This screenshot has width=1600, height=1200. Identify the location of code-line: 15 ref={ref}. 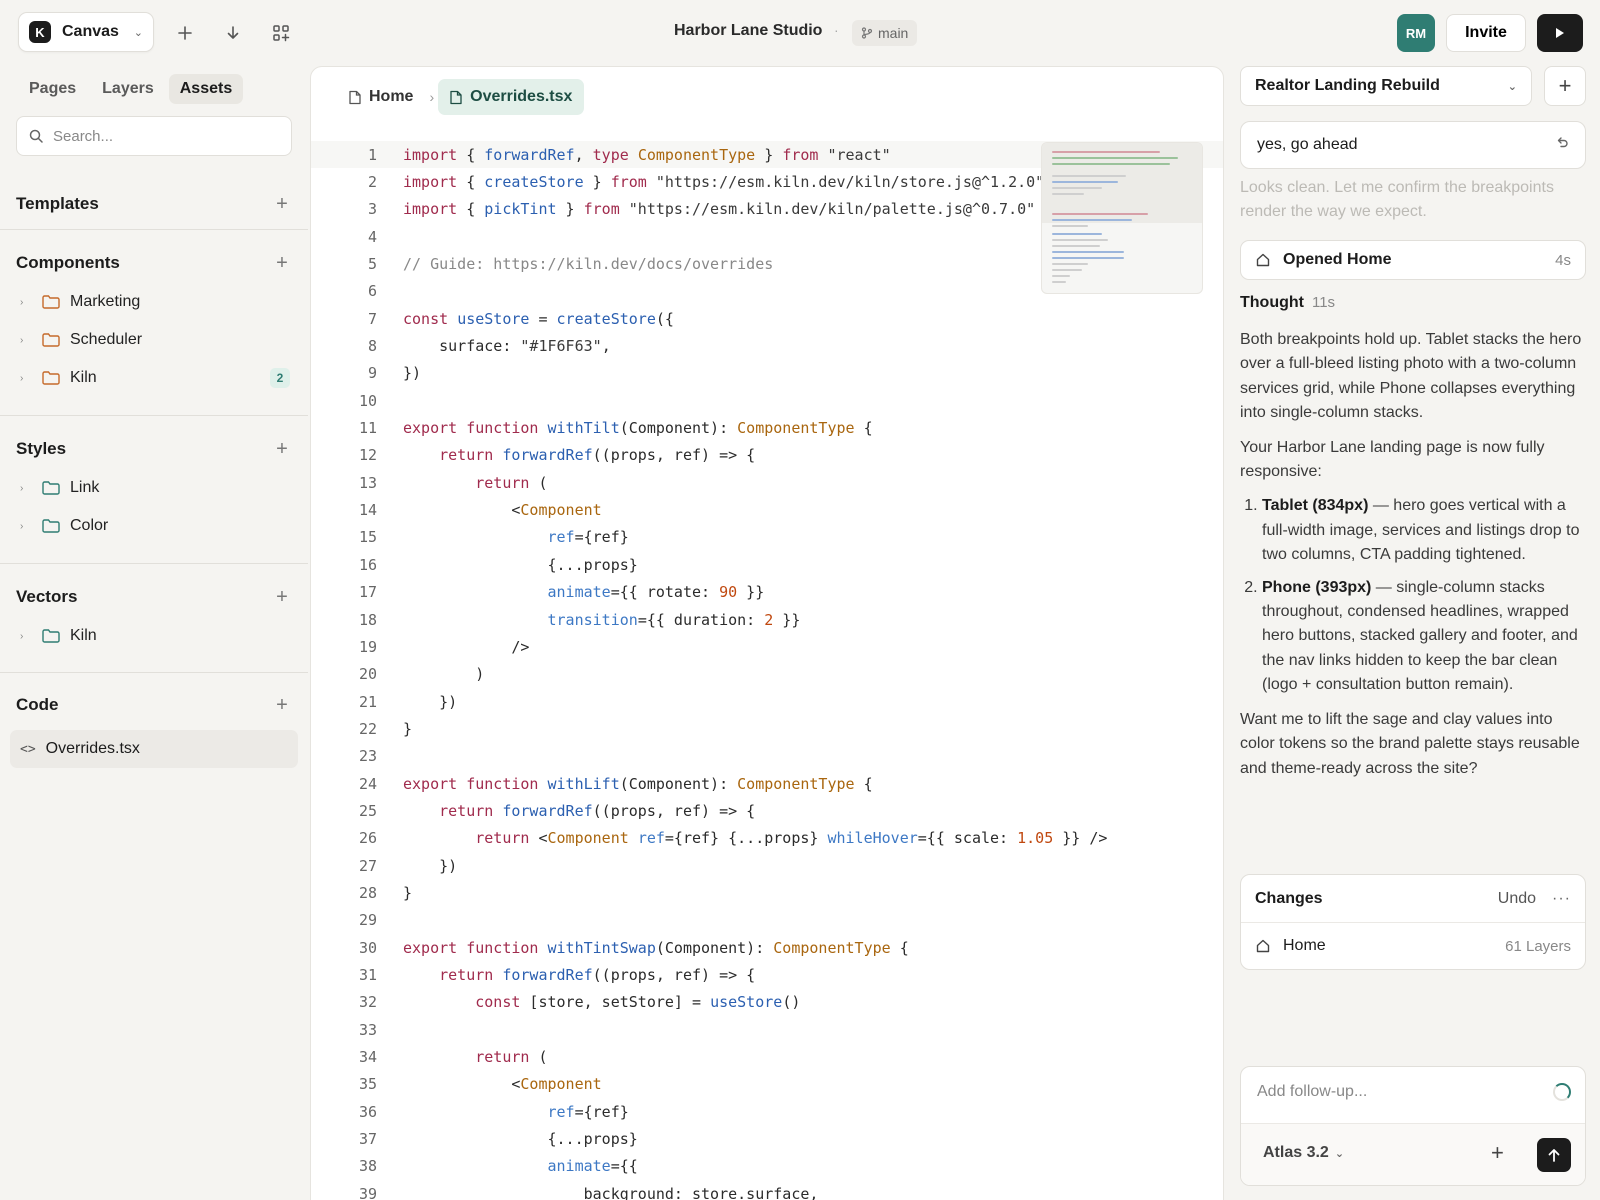
(767, 537).